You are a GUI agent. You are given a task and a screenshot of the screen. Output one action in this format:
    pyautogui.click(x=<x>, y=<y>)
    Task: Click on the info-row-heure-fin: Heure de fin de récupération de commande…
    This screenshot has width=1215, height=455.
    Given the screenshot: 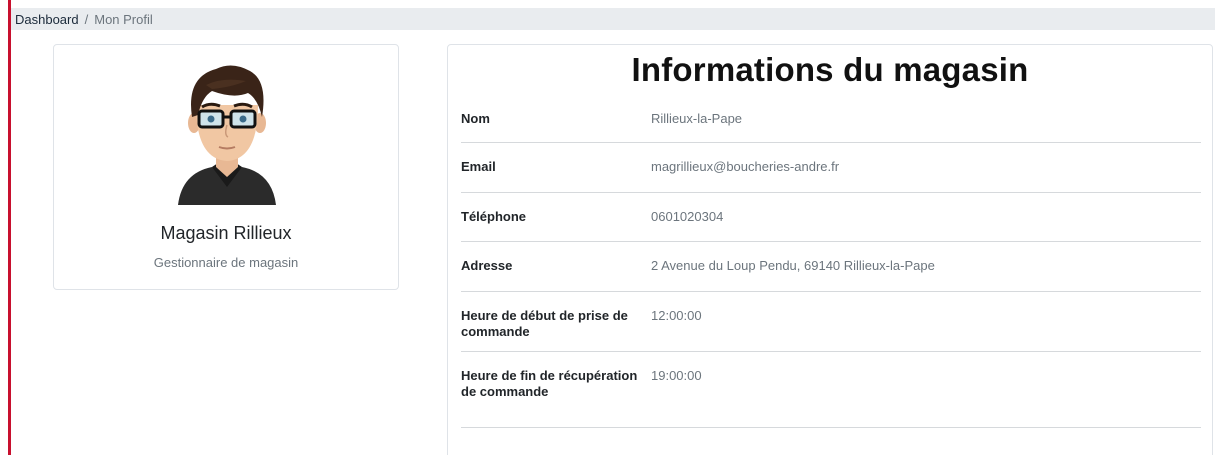 What is the action you would take?
    pyautogui.click(x=831, y=390)
    